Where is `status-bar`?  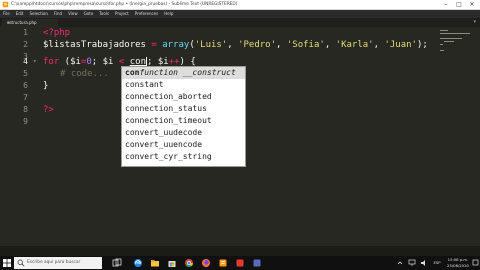 status-bar is located at coordinates (240, 251).